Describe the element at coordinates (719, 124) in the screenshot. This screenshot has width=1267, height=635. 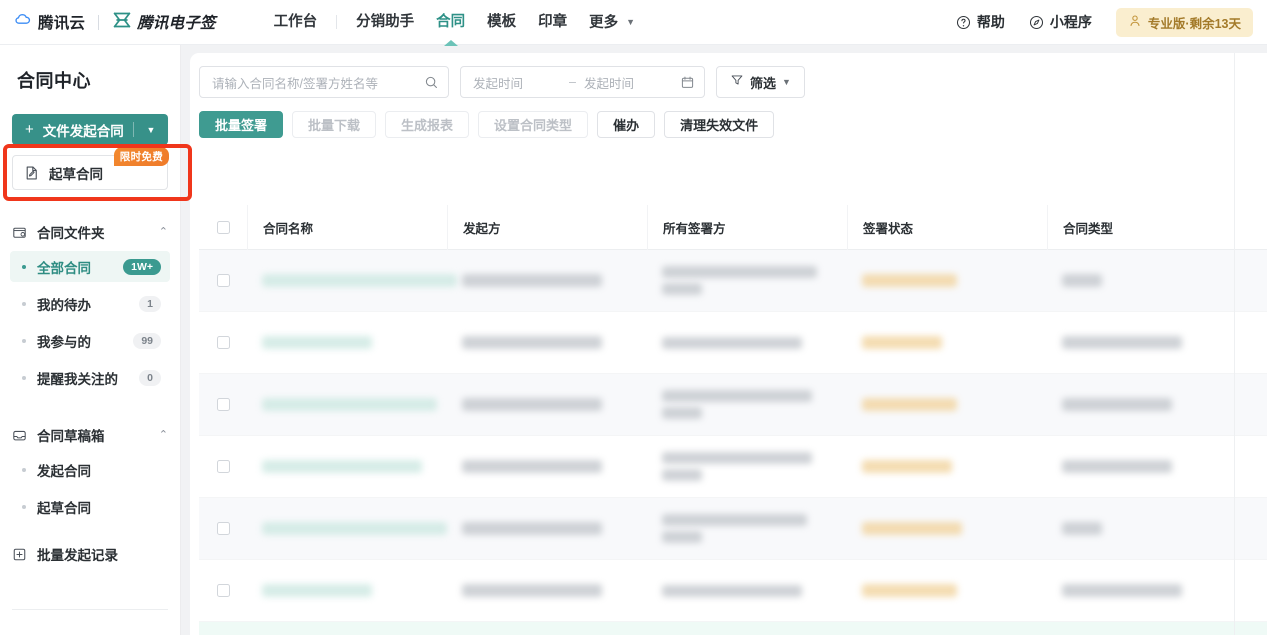
I see `clear-invalid-files-button: 清理失效文件` at that location.